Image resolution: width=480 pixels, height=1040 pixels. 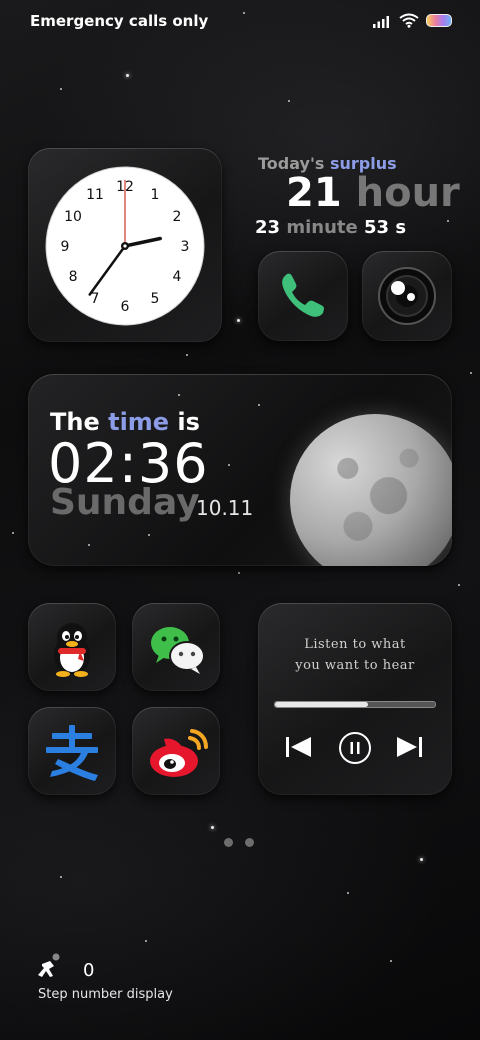 I want to click on status-carrier-text: Emergency calls only, so click(x=119, y=21).